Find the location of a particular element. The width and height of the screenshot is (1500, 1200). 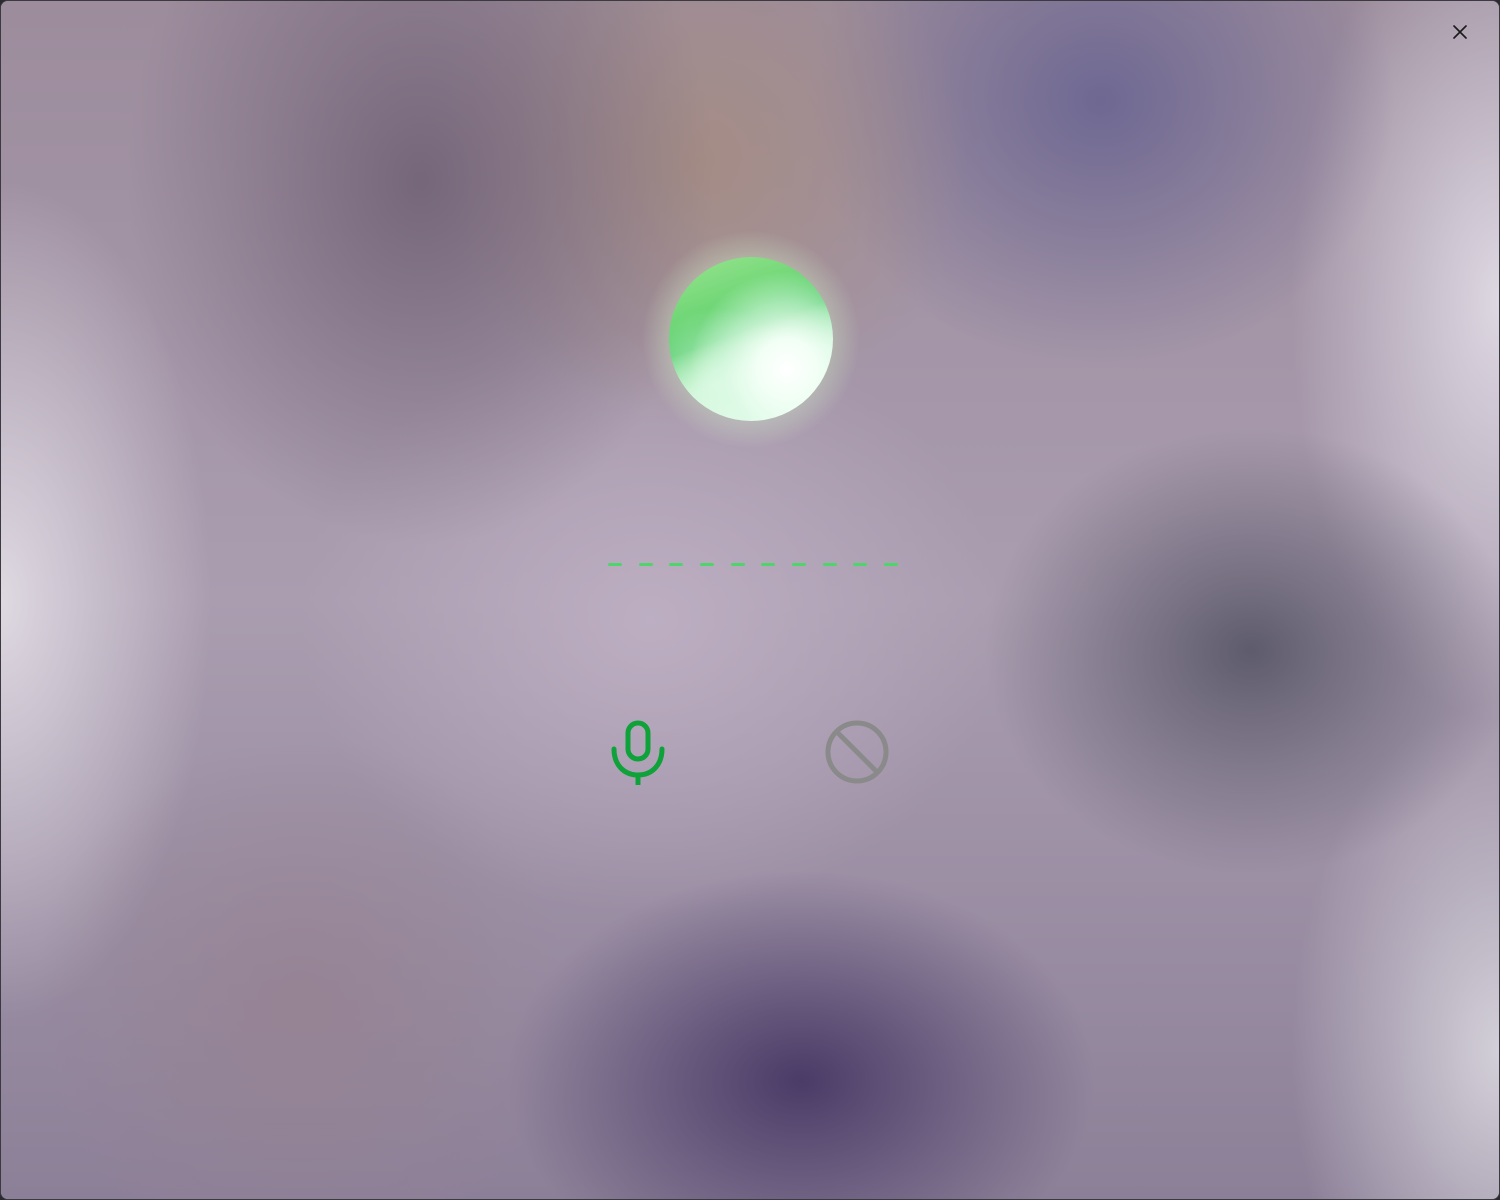

microphone-button is located at coordinates (638, 752).